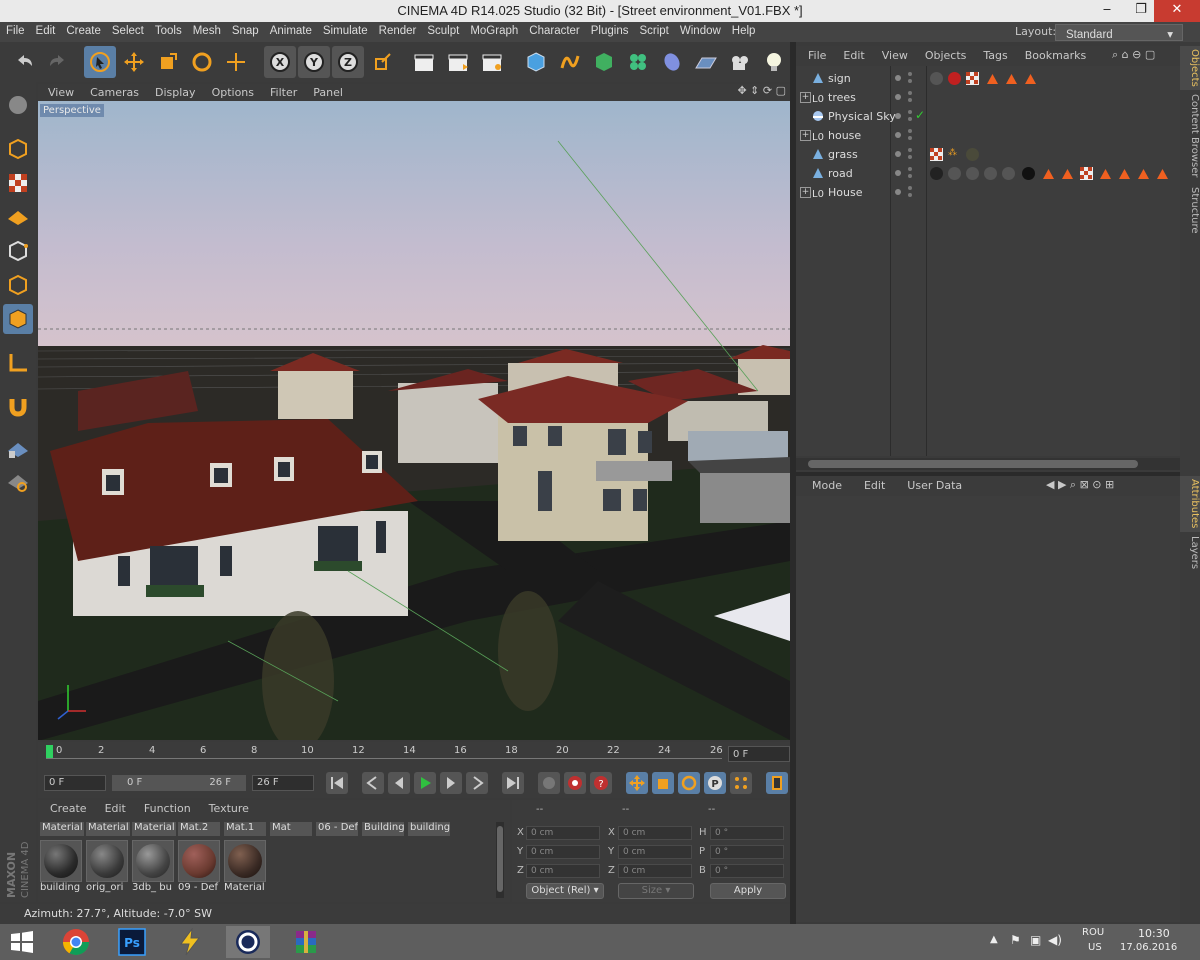 Image resolution: width=1200 pixels, height=960 pixels. I want to click on subdivision-button, so click(604, 62).